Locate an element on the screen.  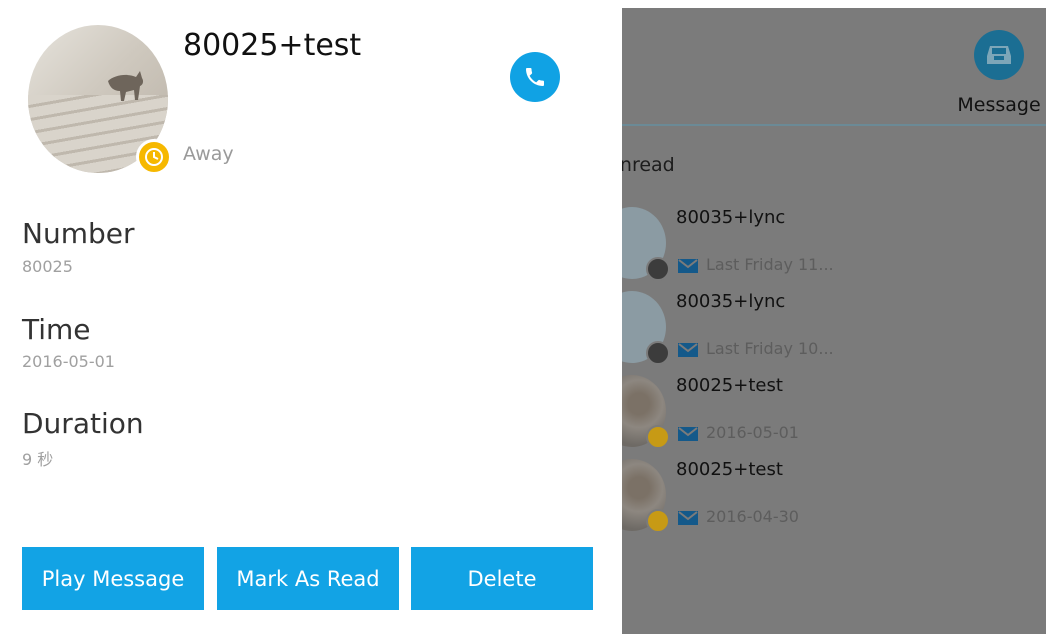
message-tab: Message is located at coordinates (999, 76).